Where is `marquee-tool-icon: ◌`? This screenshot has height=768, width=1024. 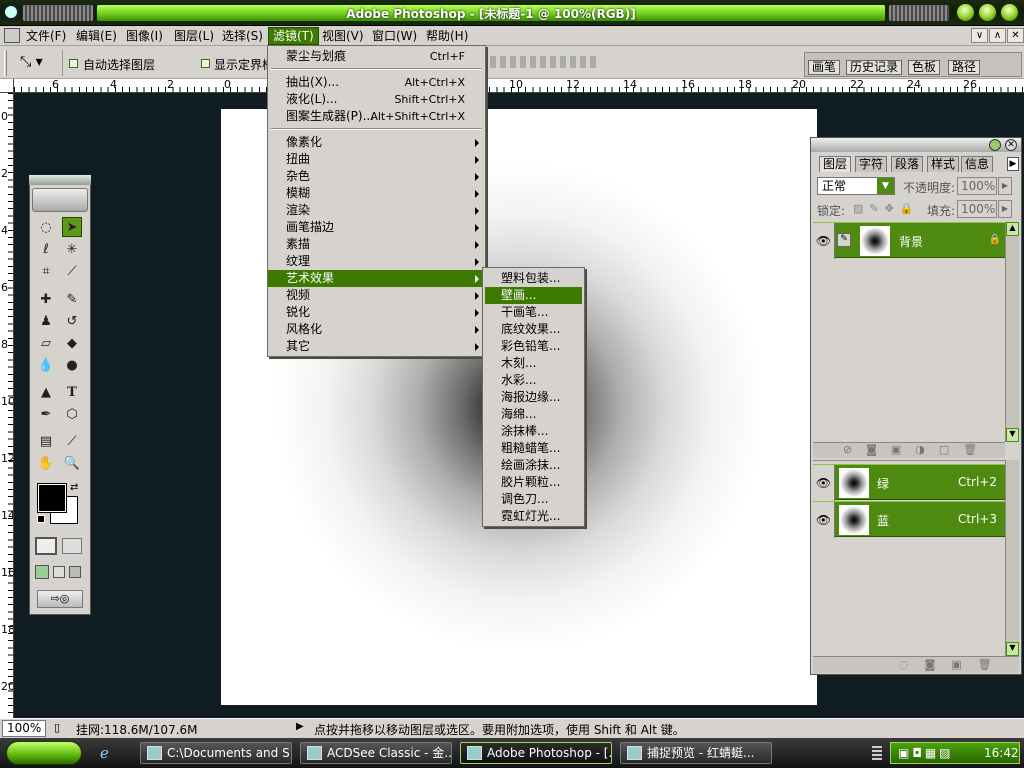 marquee-tool-icon: ◌ is located at coordinates (46, 227).